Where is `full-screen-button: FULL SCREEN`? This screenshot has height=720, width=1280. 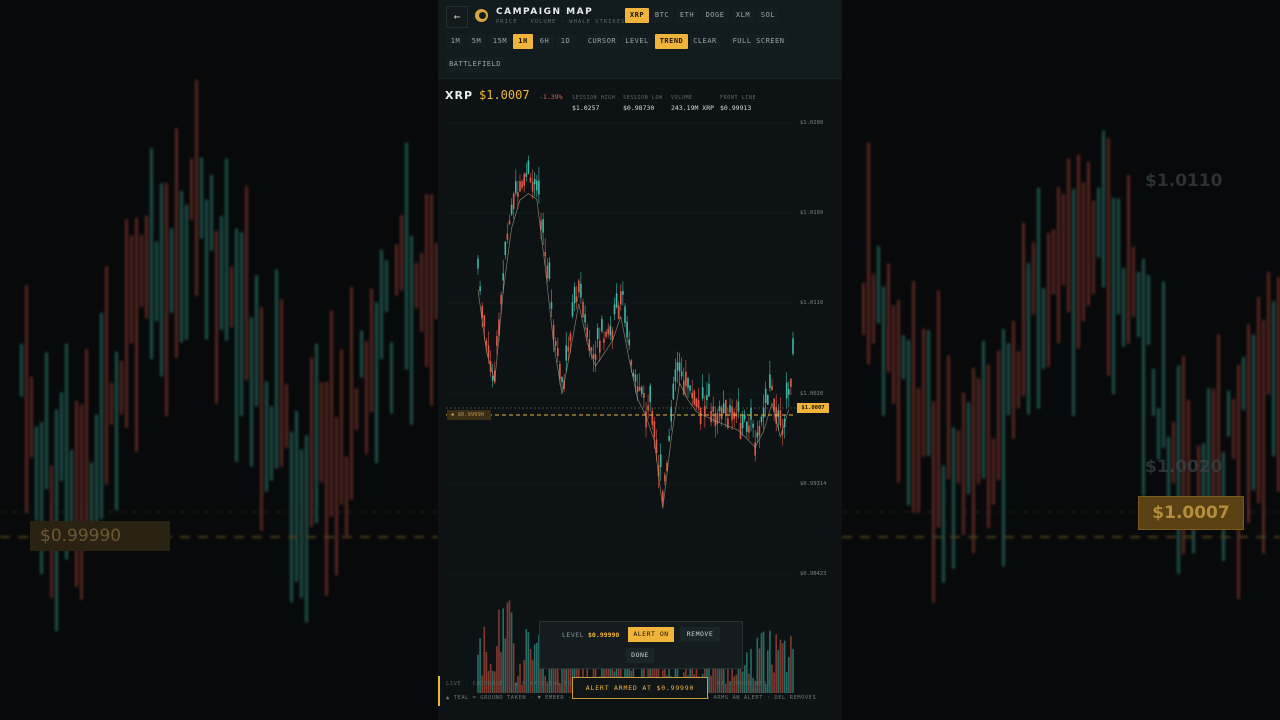 full-screen-button: FULL SCREEN is located at coordinates (758, 41).